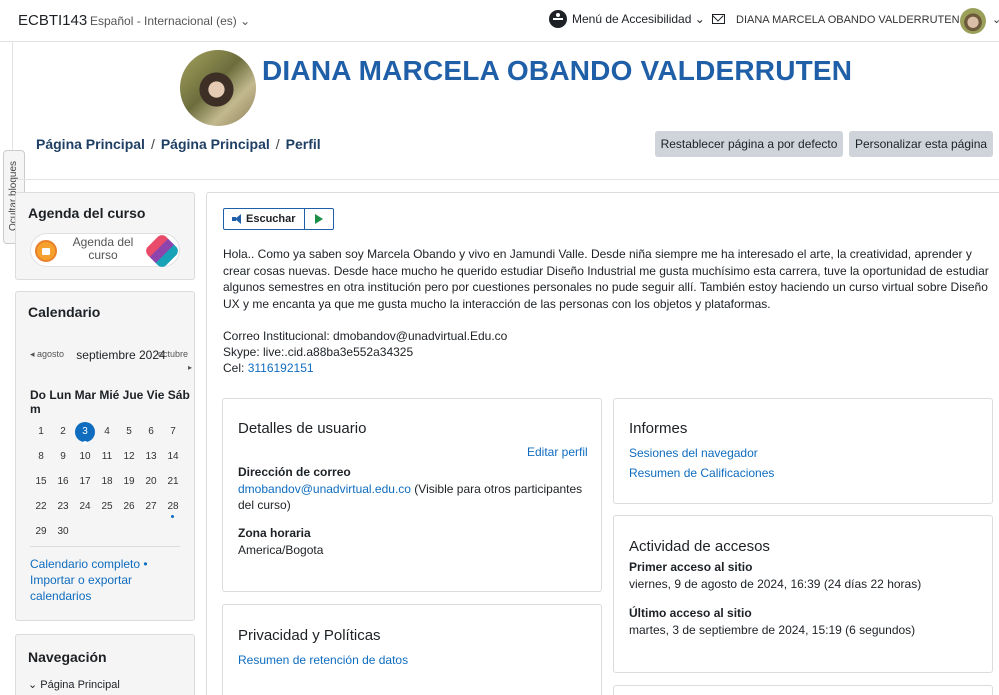 This screenshot has height=695, width=999. What do you see at coordinates (848, 20) in the screenshot?
I see `user-menu-name: DIANA MARCELA OBANDO VALDERRUTEN` at bounding box center [848, 20].